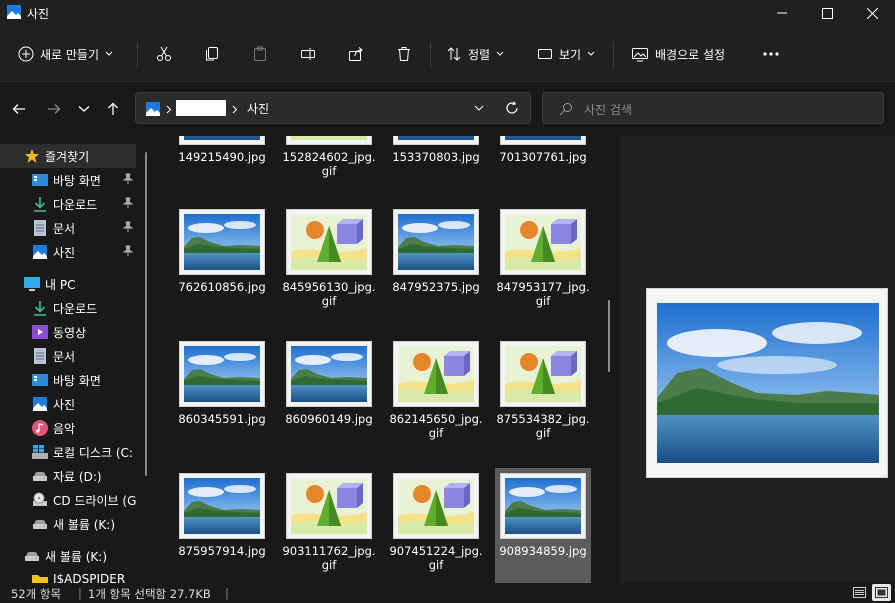 This screenshot has height=603, width=895. I want to click on sidebar-item-documents: 문서, so click(70, 228).